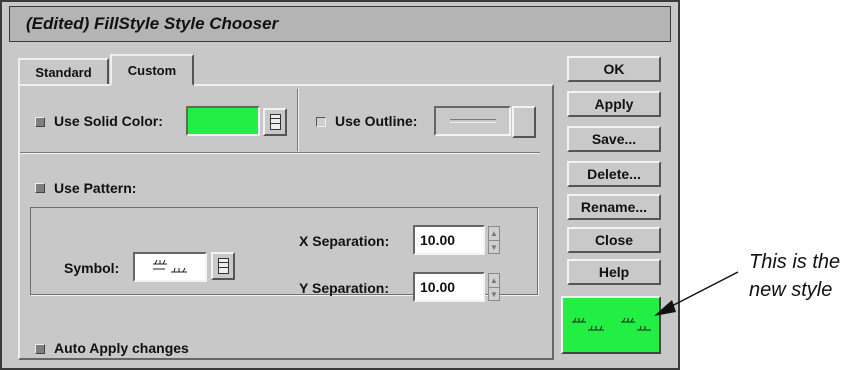 The width and height of the screenshot is (863, 370). Describe the element at coordinates (449, 240) in the screenshot. I see `x-separation-input: 10.00` at that location.